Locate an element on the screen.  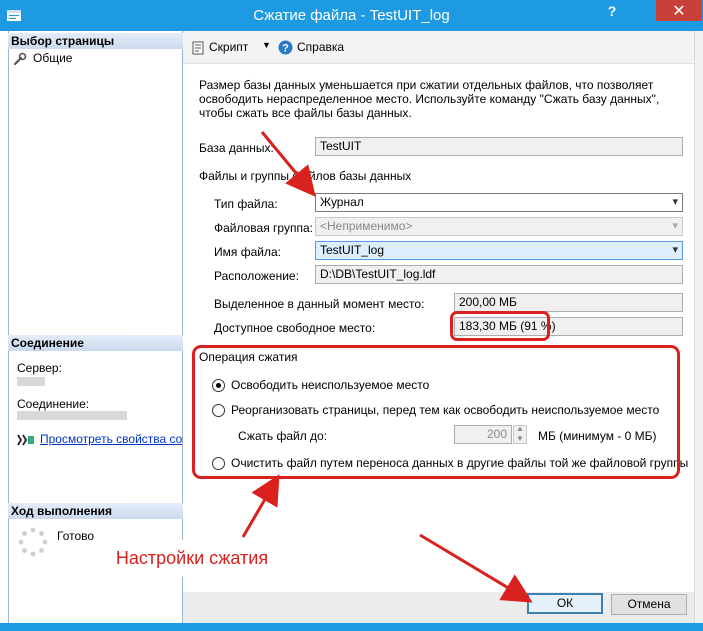
connection-value-redacted is located at coordinates (72, 415).